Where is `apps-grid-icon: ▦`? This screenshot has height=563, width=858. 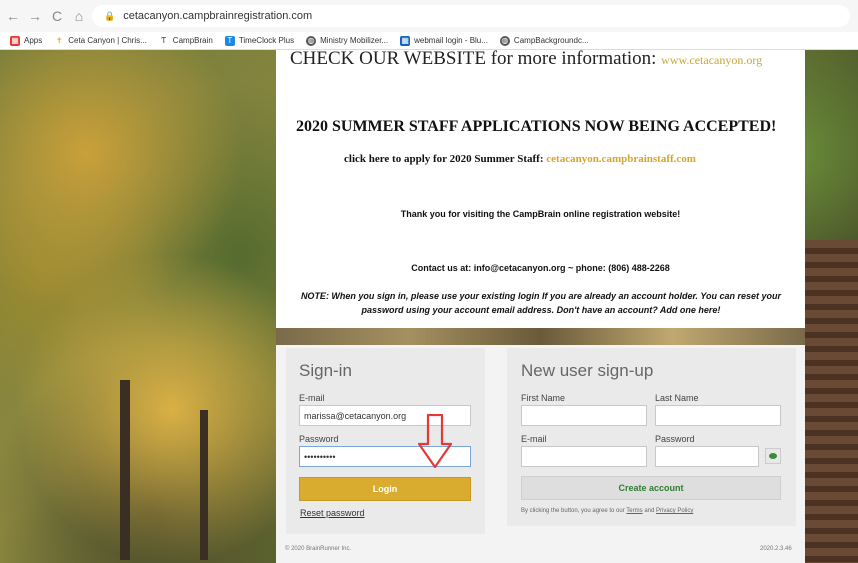
apps-grid-icon: ▦ is located at coordinates (15, 40).